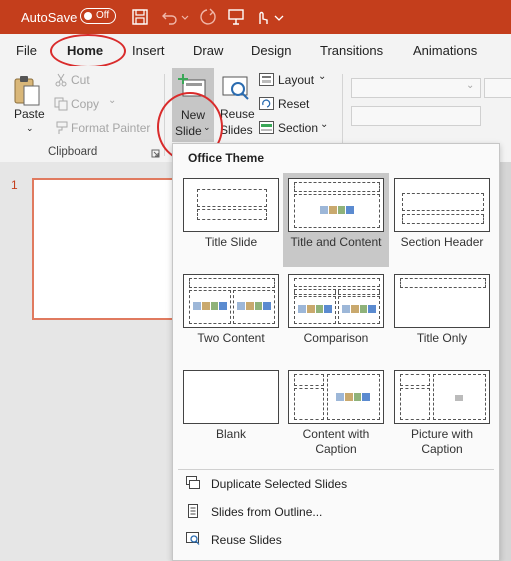 The image size is (511, 561). I want to click on cut-button: Cut, so click(80, 80).